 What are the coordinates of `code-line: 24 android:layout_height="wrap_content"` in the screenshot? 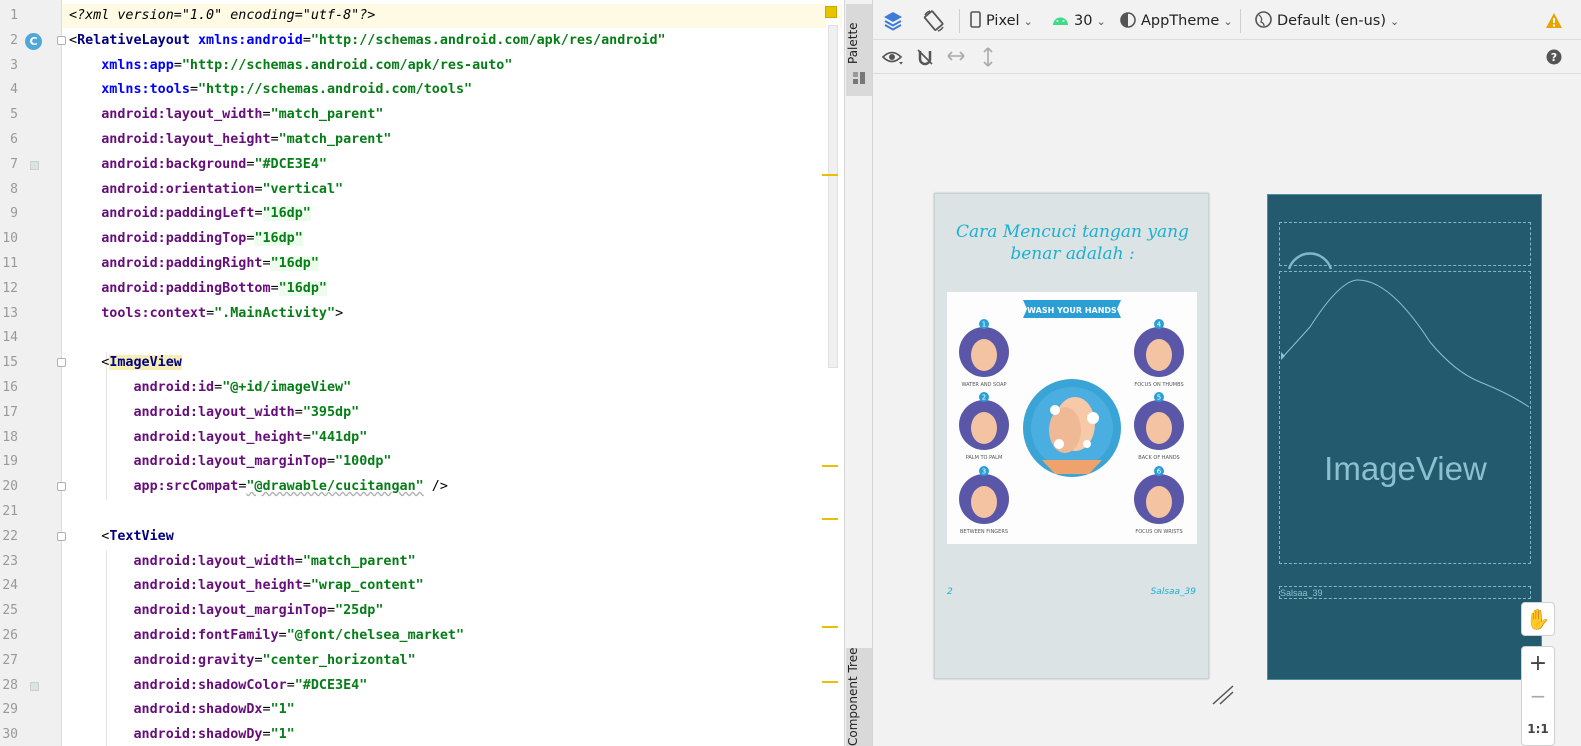 It's located at (420, 586).